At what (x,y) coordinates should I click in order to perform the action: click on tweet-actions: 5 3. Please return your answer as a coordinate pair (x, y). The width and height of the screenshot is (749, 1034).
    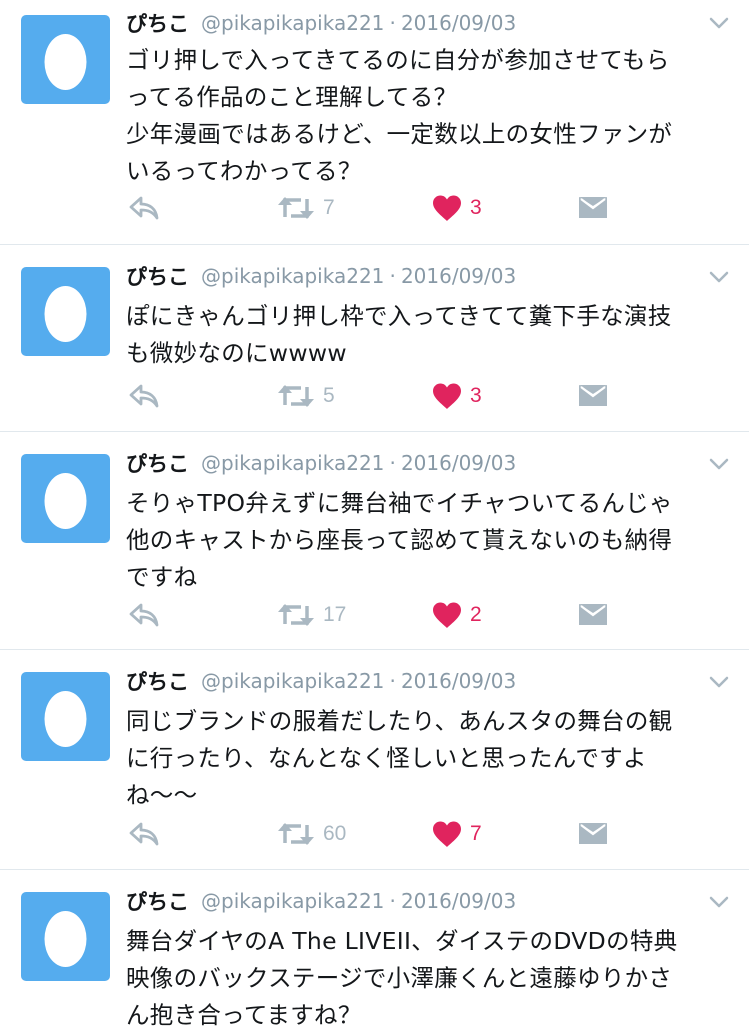
    Looking at the image, I should click on (374, 396).